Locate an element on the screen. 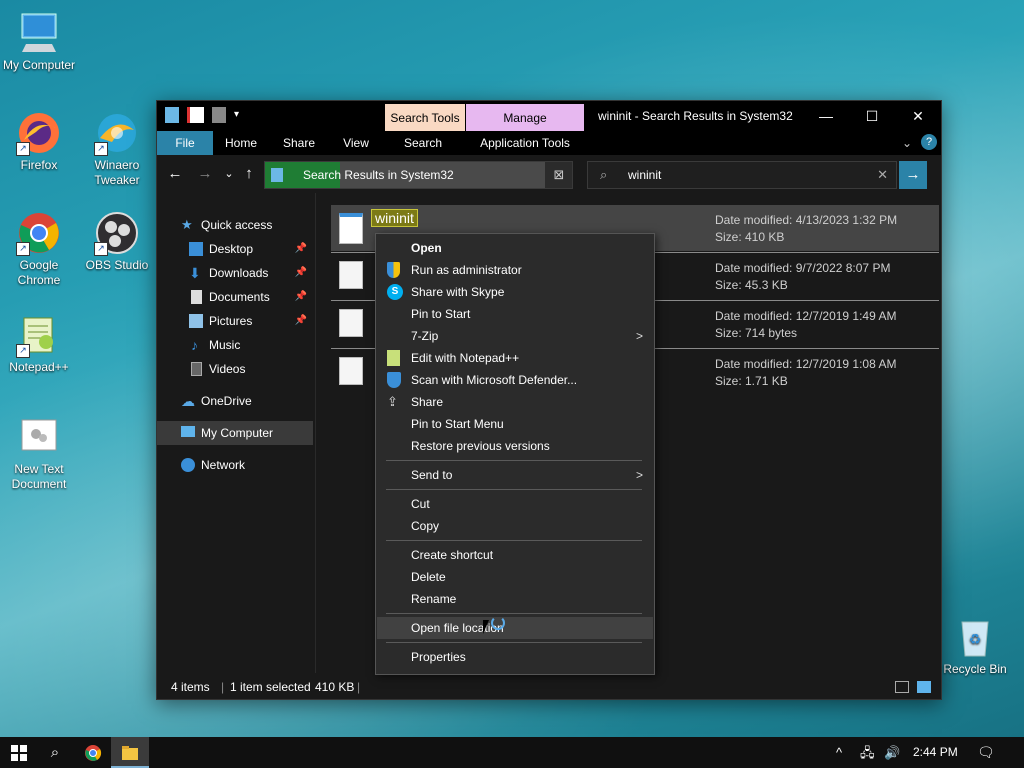 This screenshot has width=1024, height=768. menu-item-share: ⇪ Share is located at coordinates (515, 402).